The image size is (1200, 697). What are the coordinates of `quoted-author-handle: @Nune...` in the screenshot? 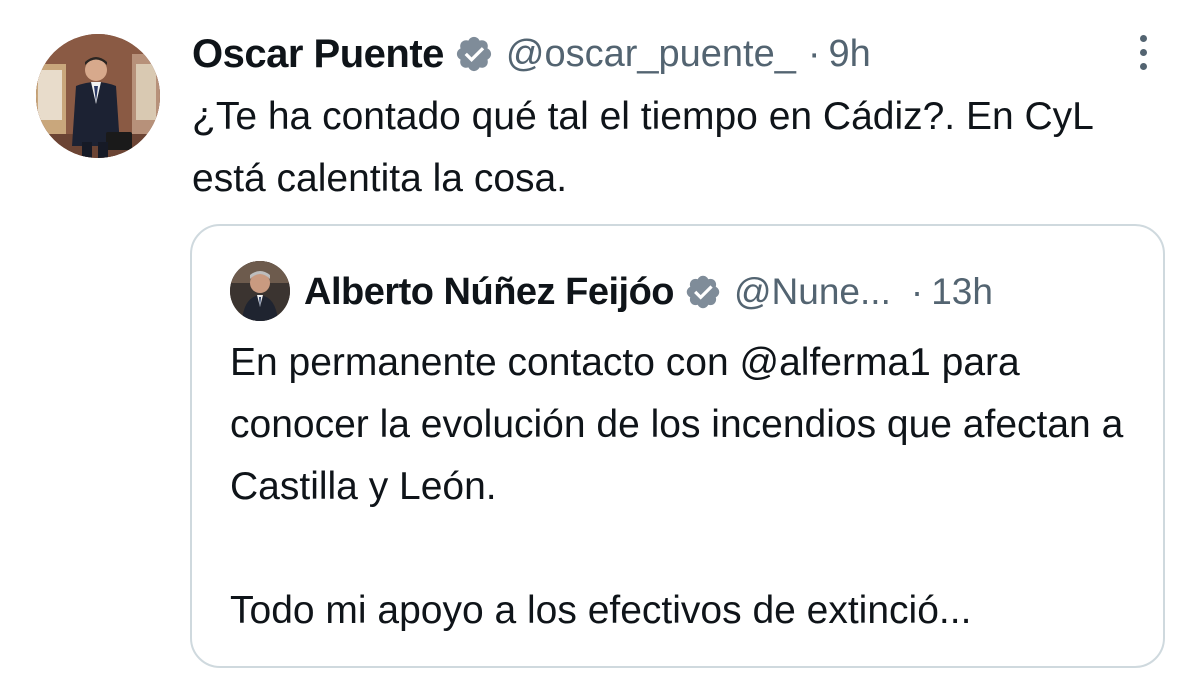 It's located at (812, 292).